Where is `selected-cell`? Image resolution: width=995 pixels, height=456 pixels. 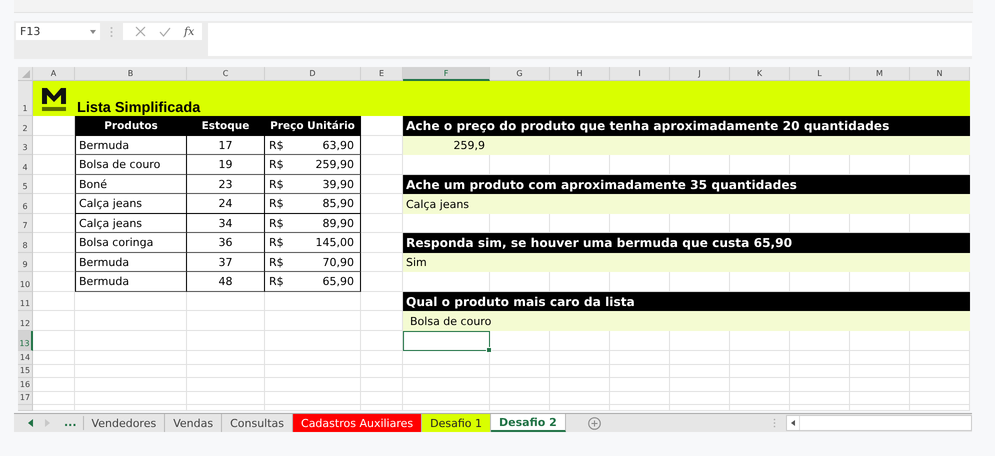 selected-cell is located at coordinates (446, 341).